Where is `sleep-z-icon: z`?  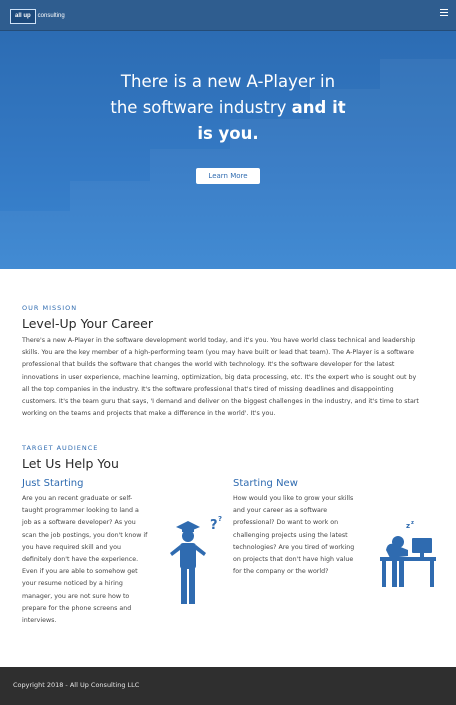 sleep-z-icon: z is located at coordinates (408, 526).